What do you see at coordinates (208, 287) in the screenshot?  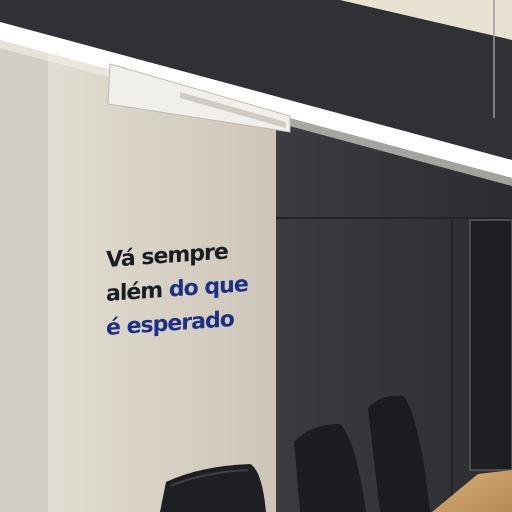 I see `motto-word-do-que: do que` at bounding box center [208, 287].